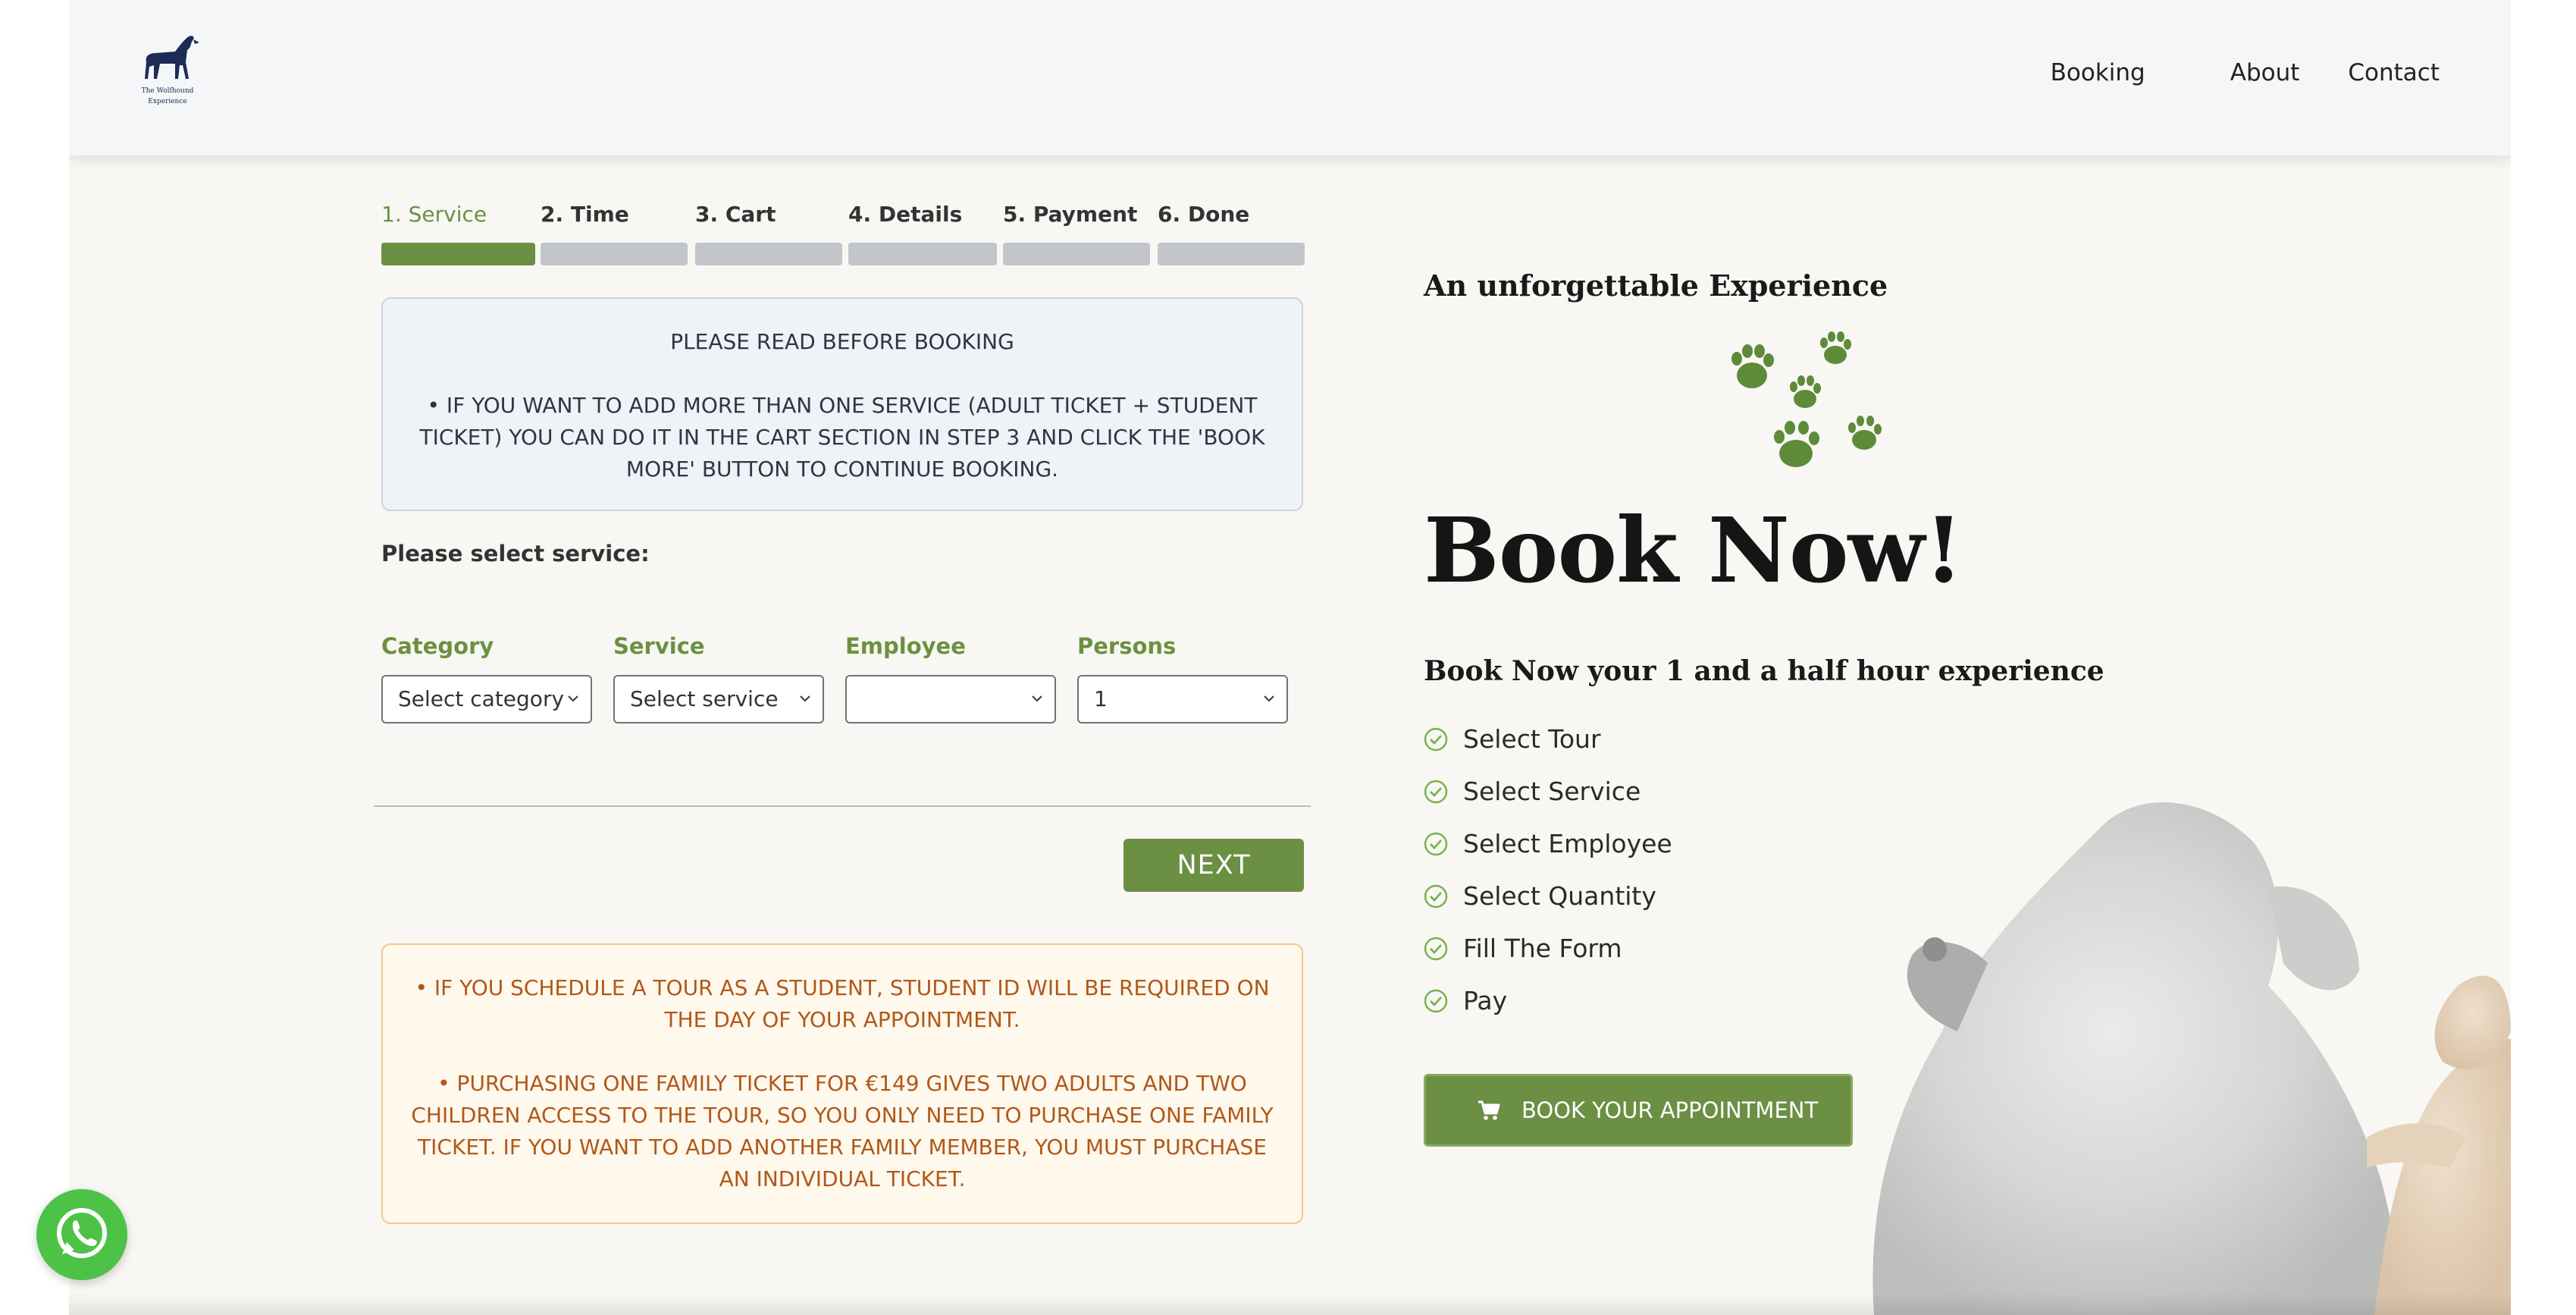 This screenshot has width=2576, height=1315. What do you see at coordinates (1567, 843) in the screenshot?
I see `checklist-label: Select Employee` at bounding box center [1567, 843].